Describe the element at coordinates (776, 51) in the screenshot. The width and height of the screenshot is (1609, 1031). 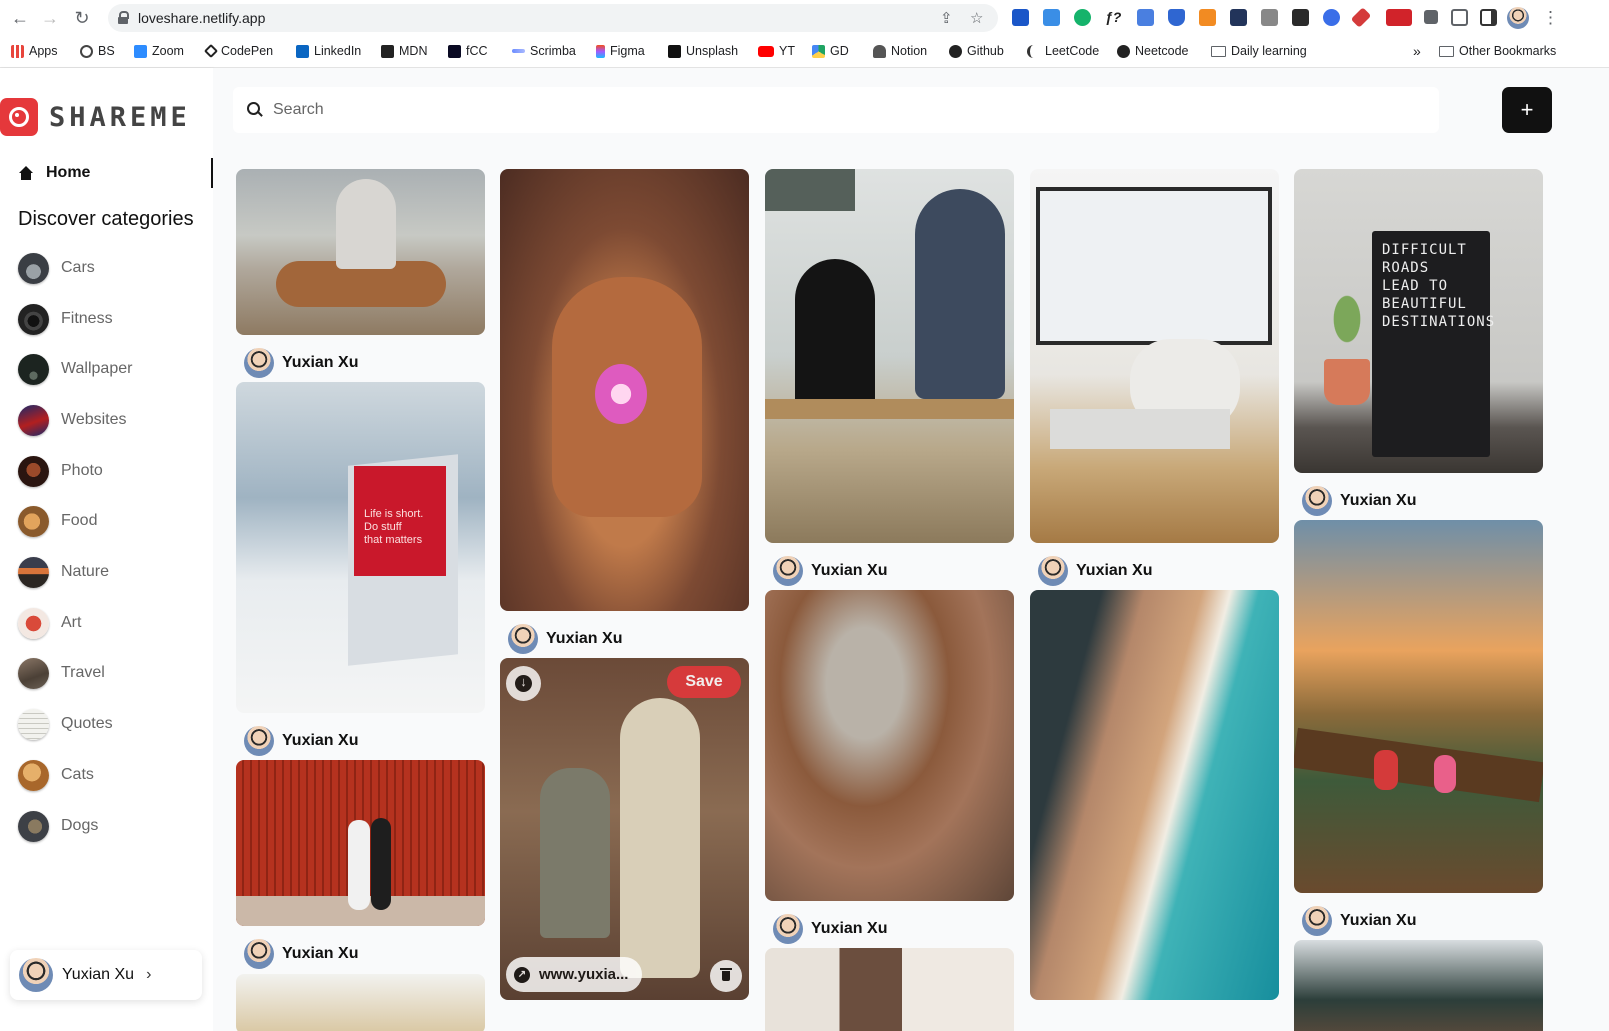
I see `bookmark-yt: YT` at that location.